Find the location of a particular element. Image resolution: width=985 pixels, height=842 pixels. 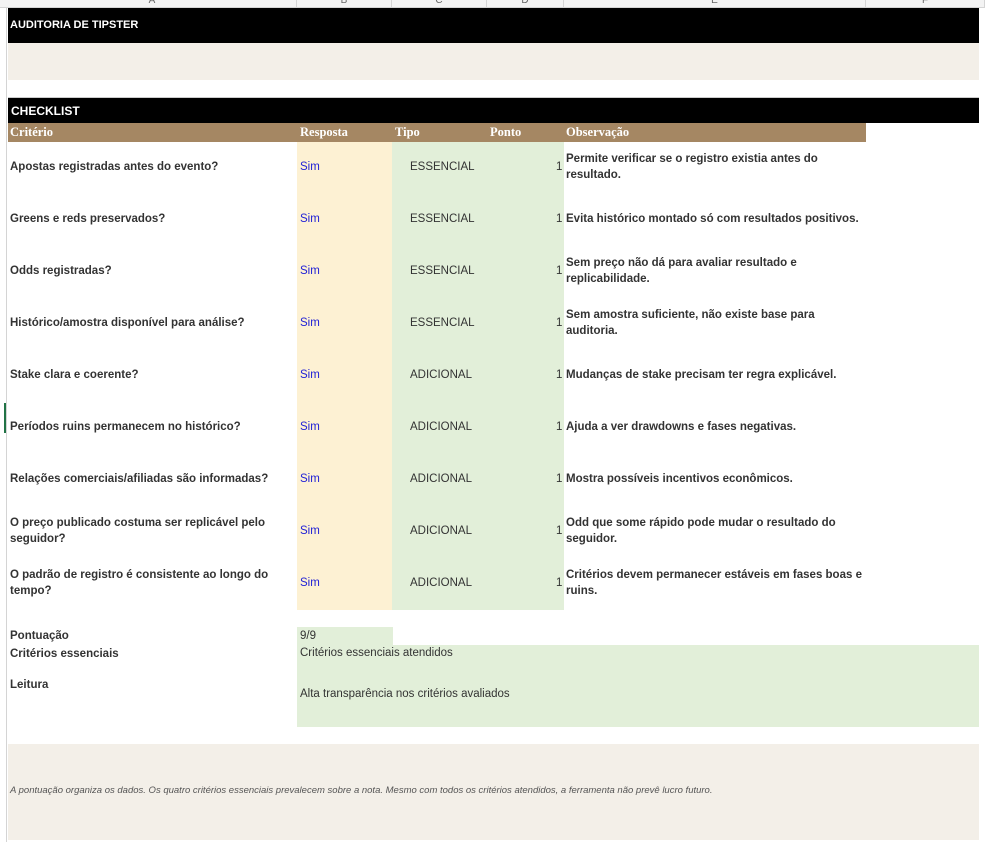

header-ponto: Ponto is located at coordinates (506, 132).